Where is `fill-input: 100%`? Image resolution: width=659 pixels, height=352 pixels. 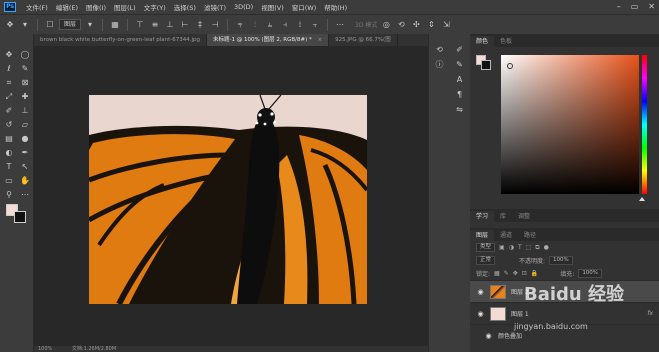 fill-input: 100% is located at coordinates (590, 273).